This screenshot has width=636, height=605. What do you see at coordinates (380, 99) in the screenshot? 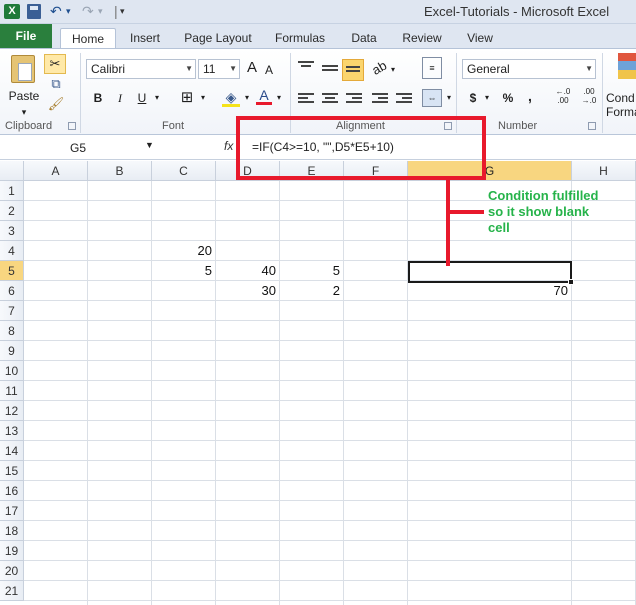
I see `decrease-indent-icon` at bounding box center [380, 99].